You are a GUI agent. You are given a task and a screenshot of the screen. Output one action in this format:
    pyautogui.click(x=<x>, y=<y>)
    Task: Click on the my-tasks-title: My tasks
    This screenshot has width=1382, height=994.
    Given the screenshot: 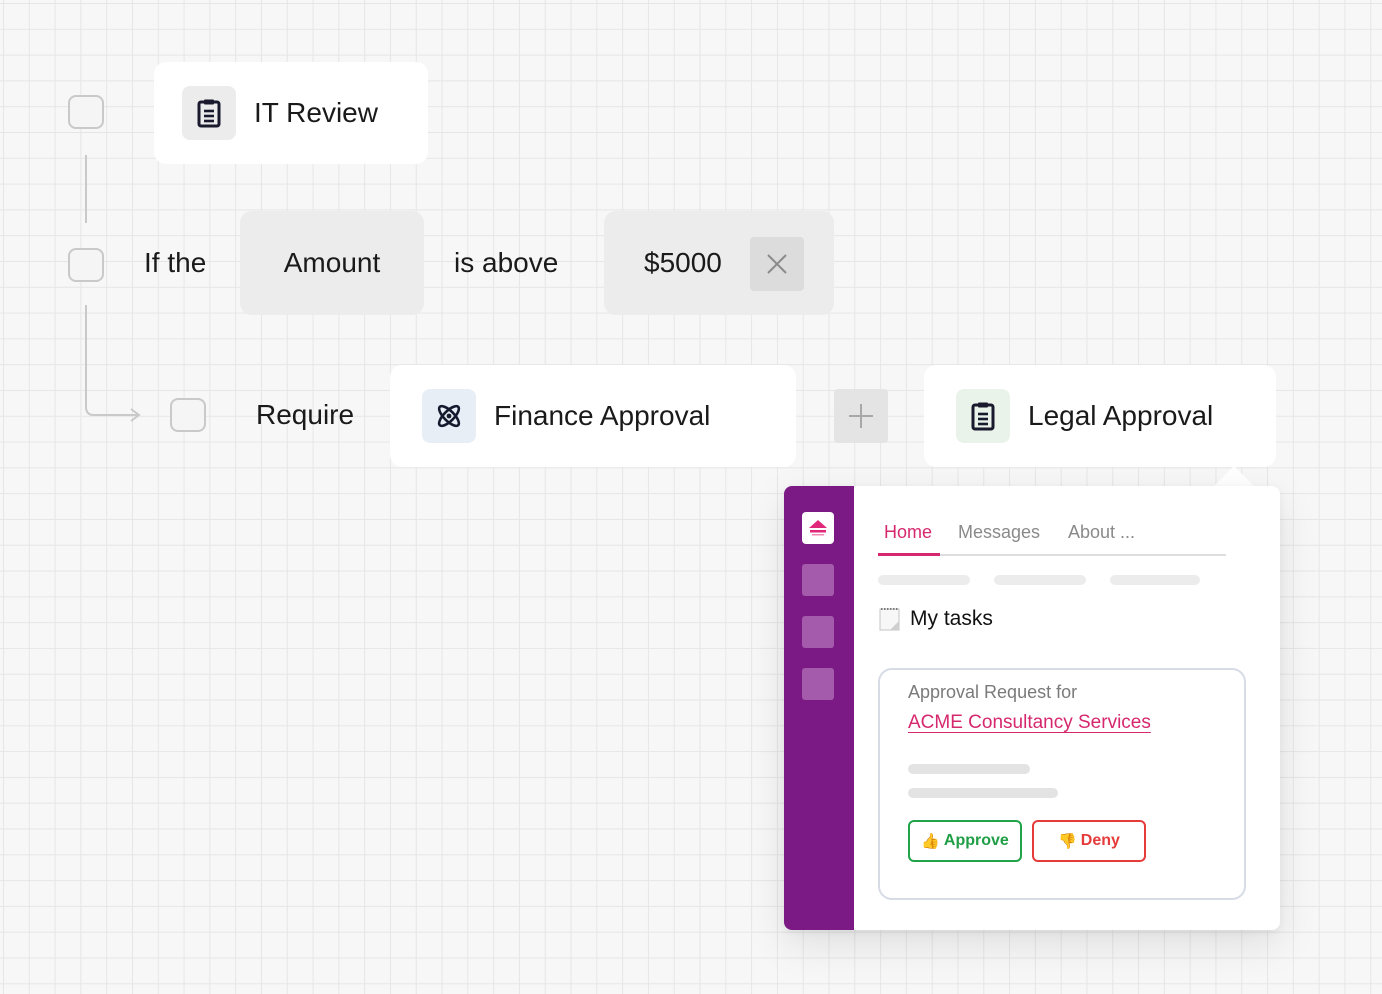 What is the action you would take?
    pyautogui.click(x=951, y=618)
    